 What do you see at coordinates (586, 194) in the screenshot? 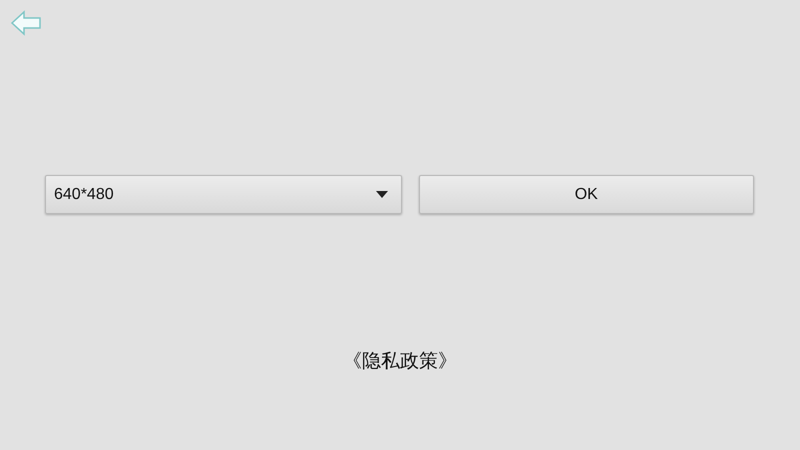
I see `ok-button: OK` at bounding box center [586, 194].